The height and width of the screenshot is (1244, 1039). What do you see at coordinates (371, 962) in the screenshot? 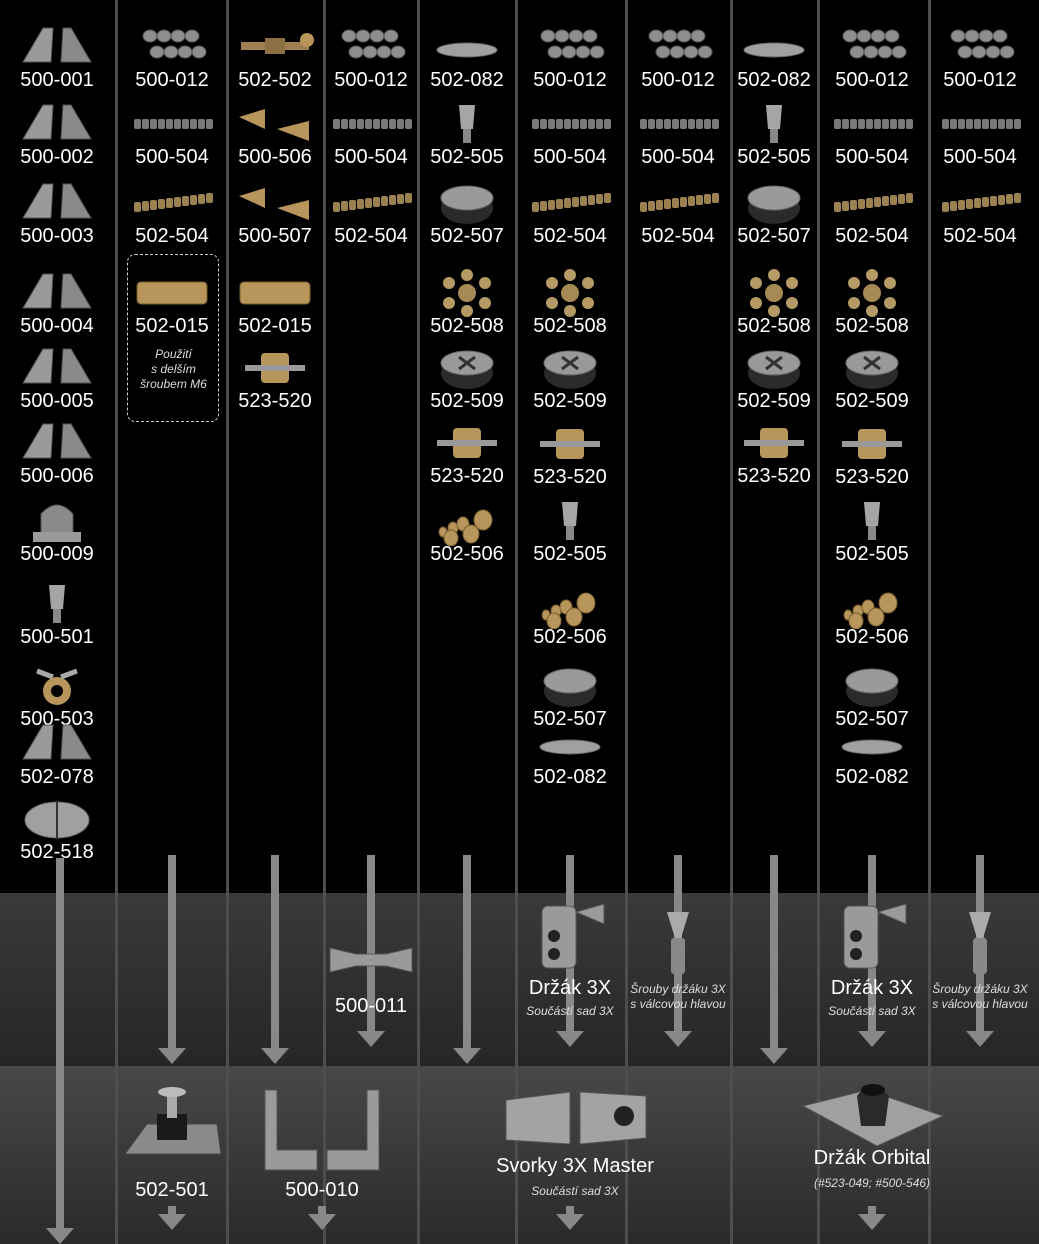
I see `bone-connector-icon` at bounding box center [371, 962].